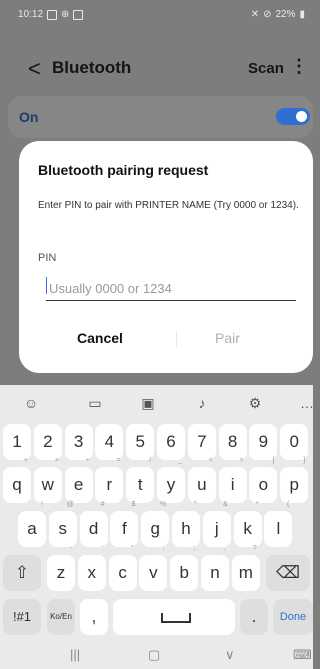 Image resolution: width=320 pixels, height=669 pixels. Describe the element at coordinates (285, 14) in the screenshot. I see `battery-percent: 22%` at that location.